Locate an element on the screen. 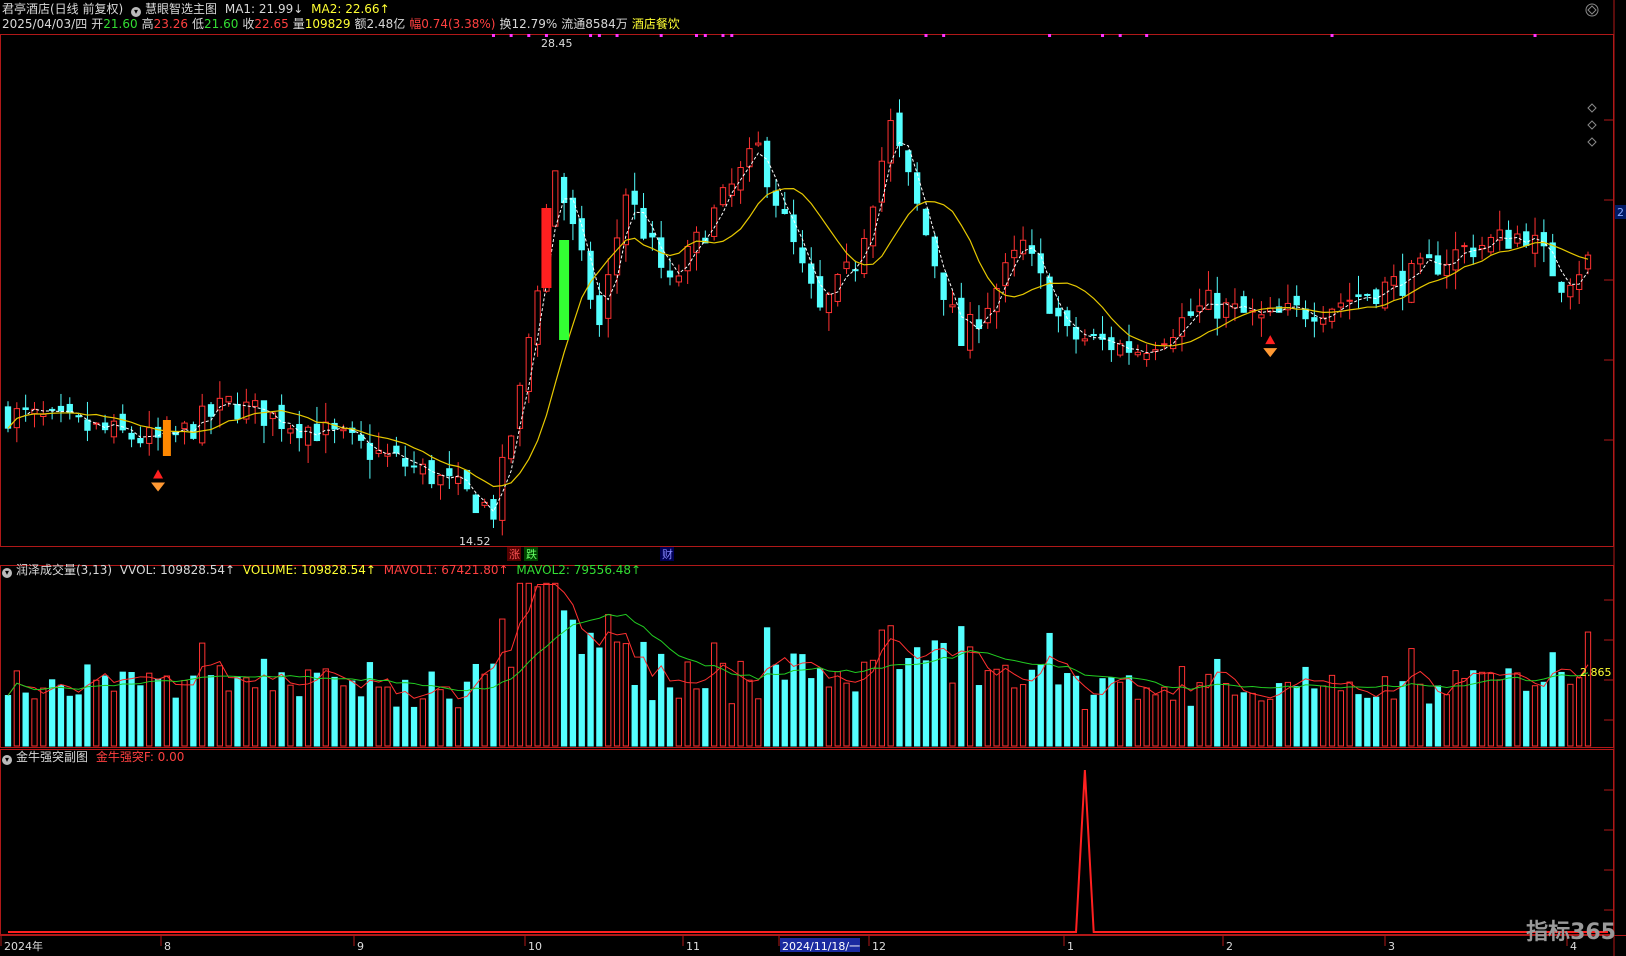  x-label-6: 12 is located at coordinates (879, 946).